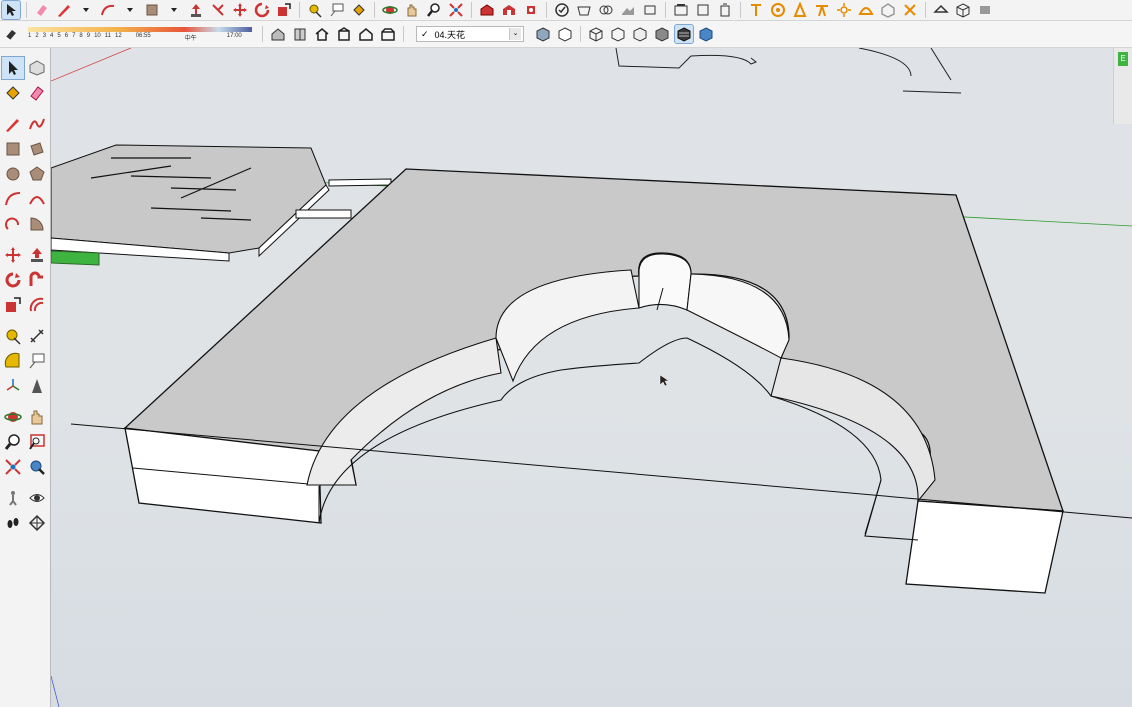 Image resolution: width=1132 pixels, height=707 pixels. I want to click on palette-freehand-button, so click(37, 124).